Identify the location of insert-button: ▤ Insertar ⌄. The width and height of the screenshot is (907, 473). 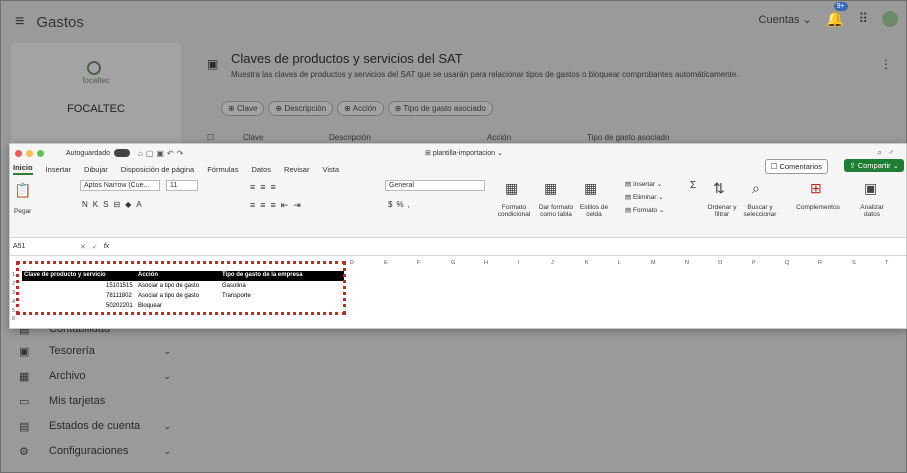
(643, 184).